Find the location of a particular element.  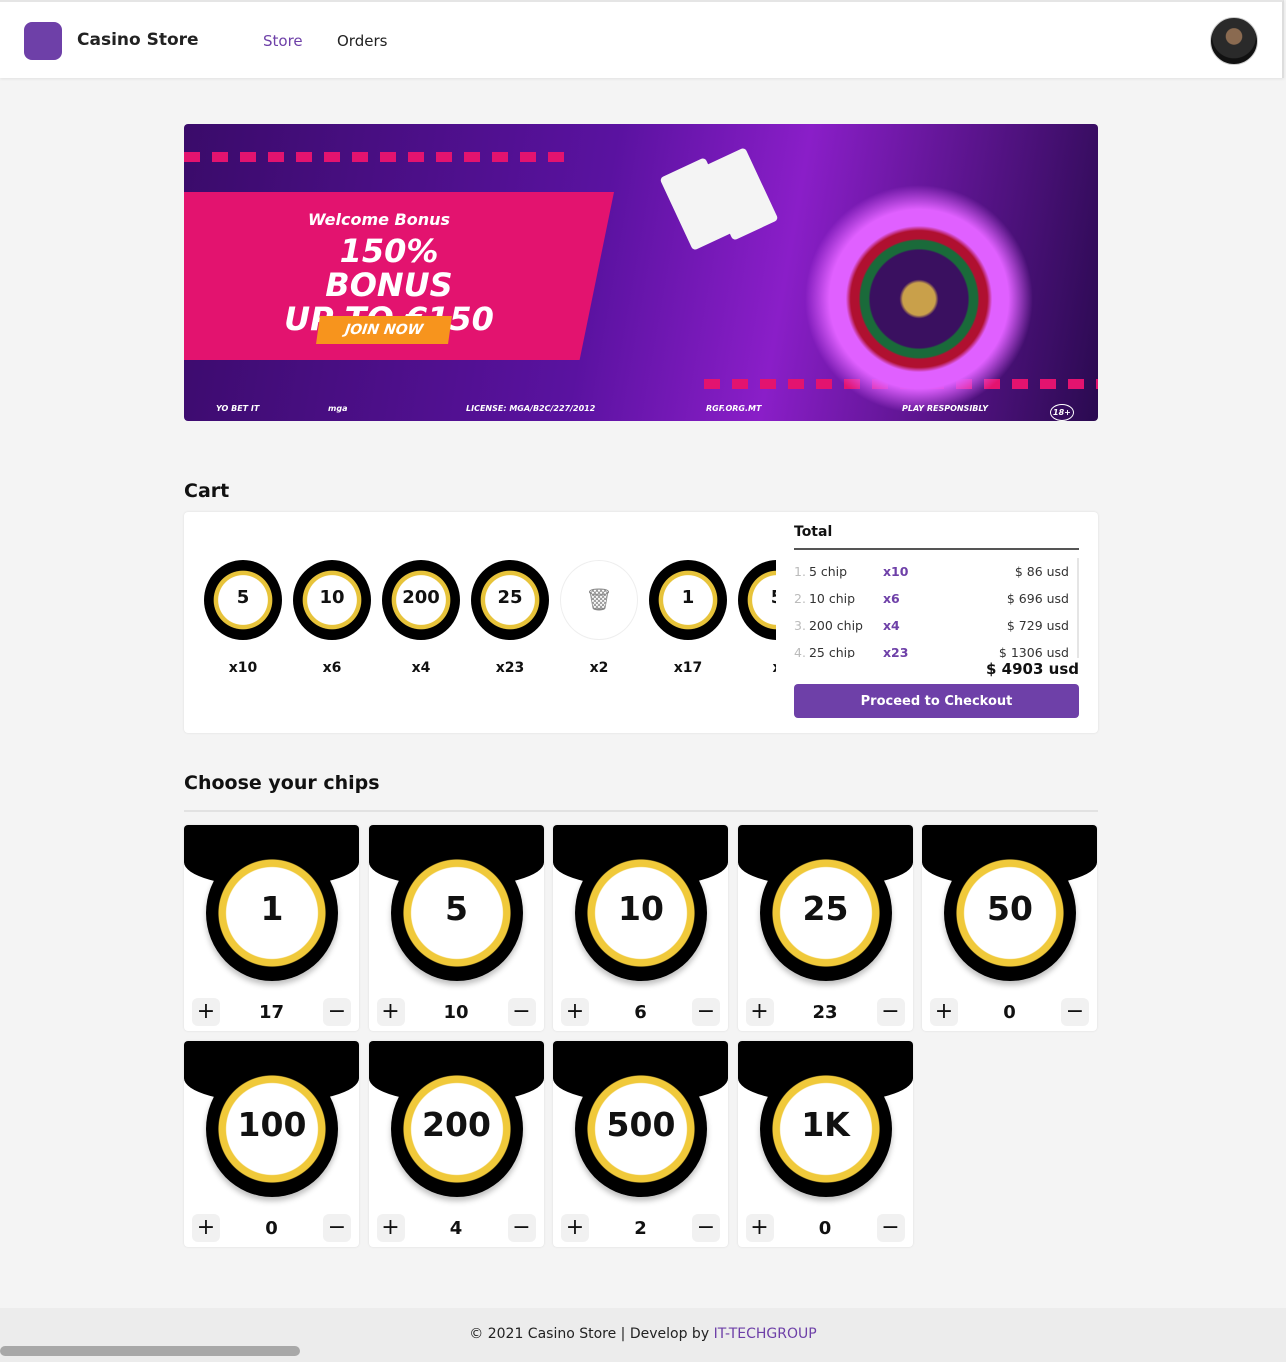

chip-card: 5 + 10 − is located at coordinates (456, 928).